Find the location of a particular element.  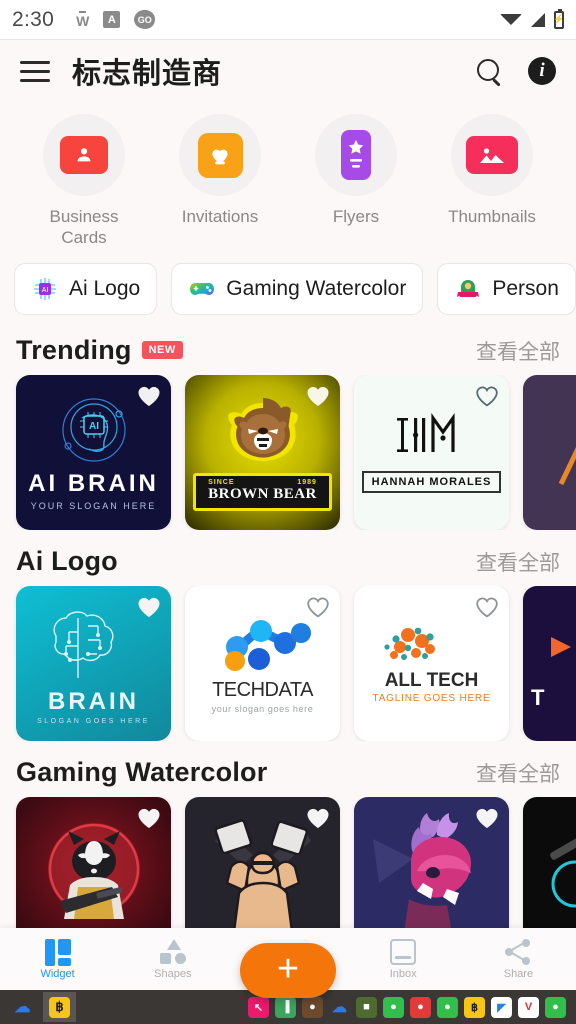

app-yellow-icon: ฿ is located at coordinates (59, 1007).